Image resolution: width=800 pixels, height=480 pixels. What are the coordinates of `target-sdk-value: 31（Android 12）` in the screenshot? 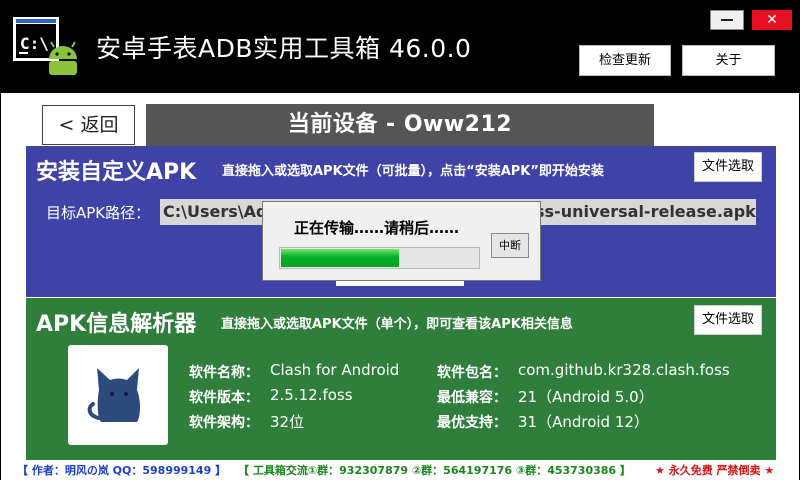 It's located at (583, 422).